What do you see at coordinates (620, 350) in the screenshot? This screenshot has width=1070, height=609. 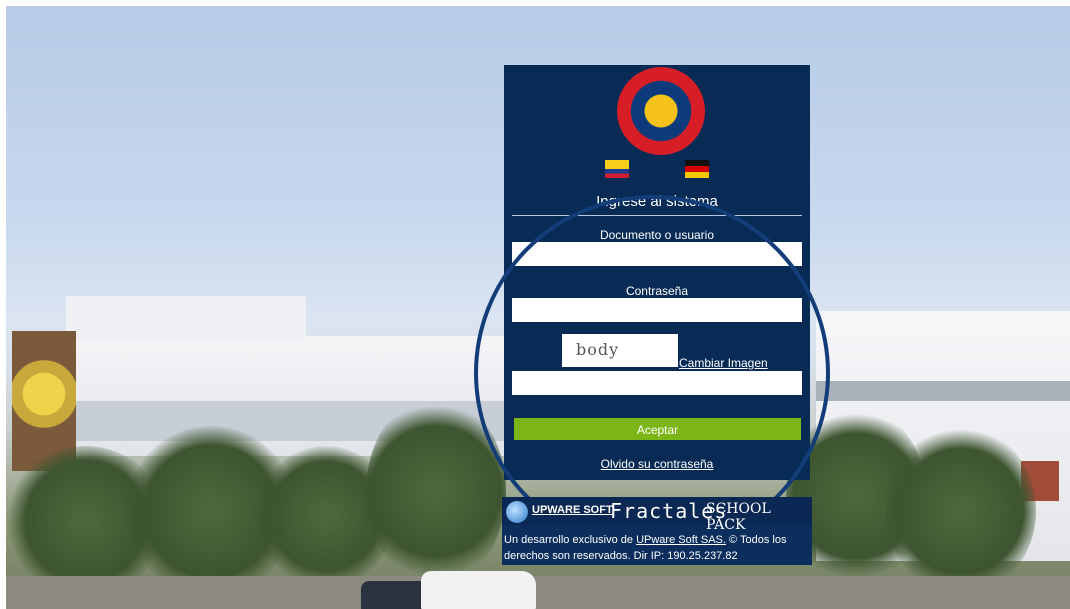 I see `captcha-image: body` at bounding box center [620, 350].